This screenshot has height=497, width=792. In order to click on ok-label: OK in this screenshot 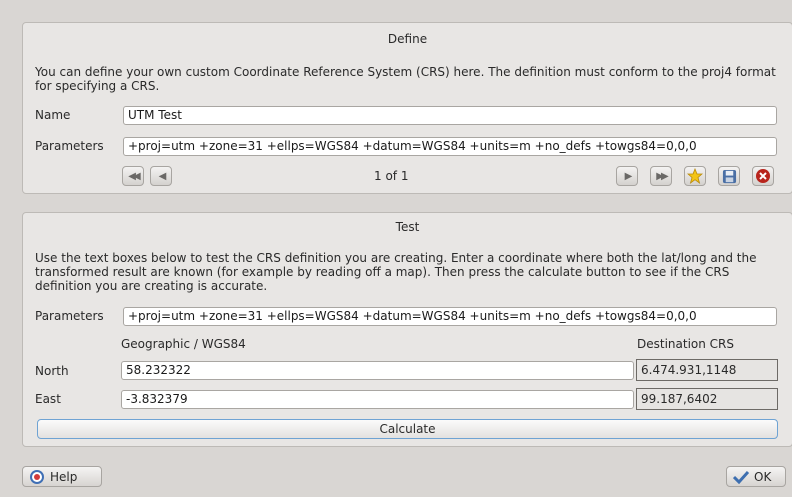, I will do `click(763, 476)`.